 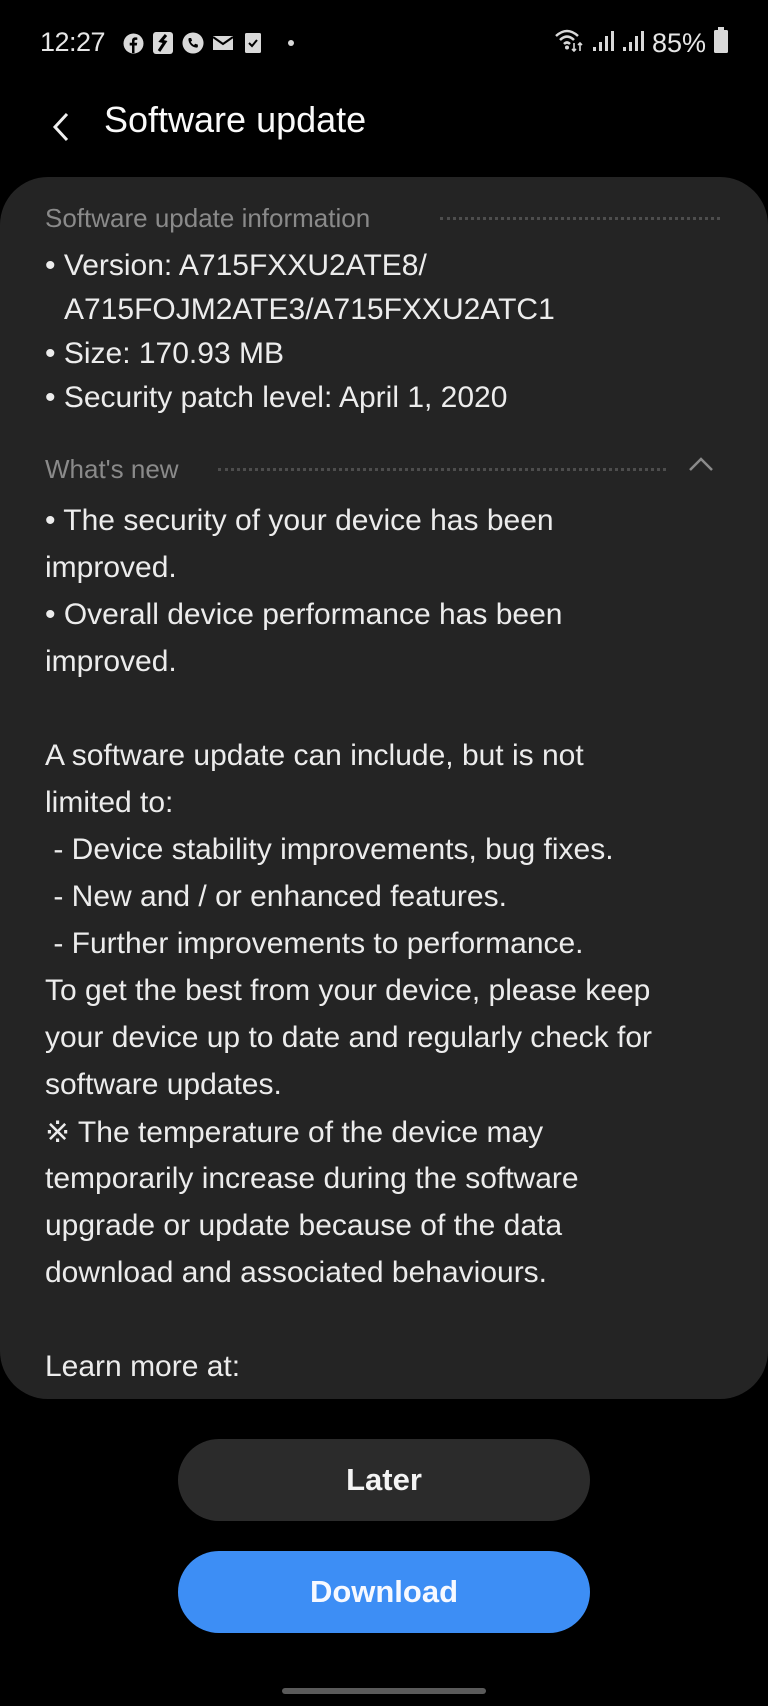 I want to click on sketch-app-icon, so click(x=163, y=43).